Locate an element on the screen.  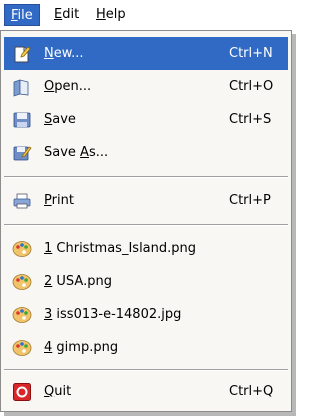
menu-item-recent-2: 2 USA.png is located at coordinates (146, 281).